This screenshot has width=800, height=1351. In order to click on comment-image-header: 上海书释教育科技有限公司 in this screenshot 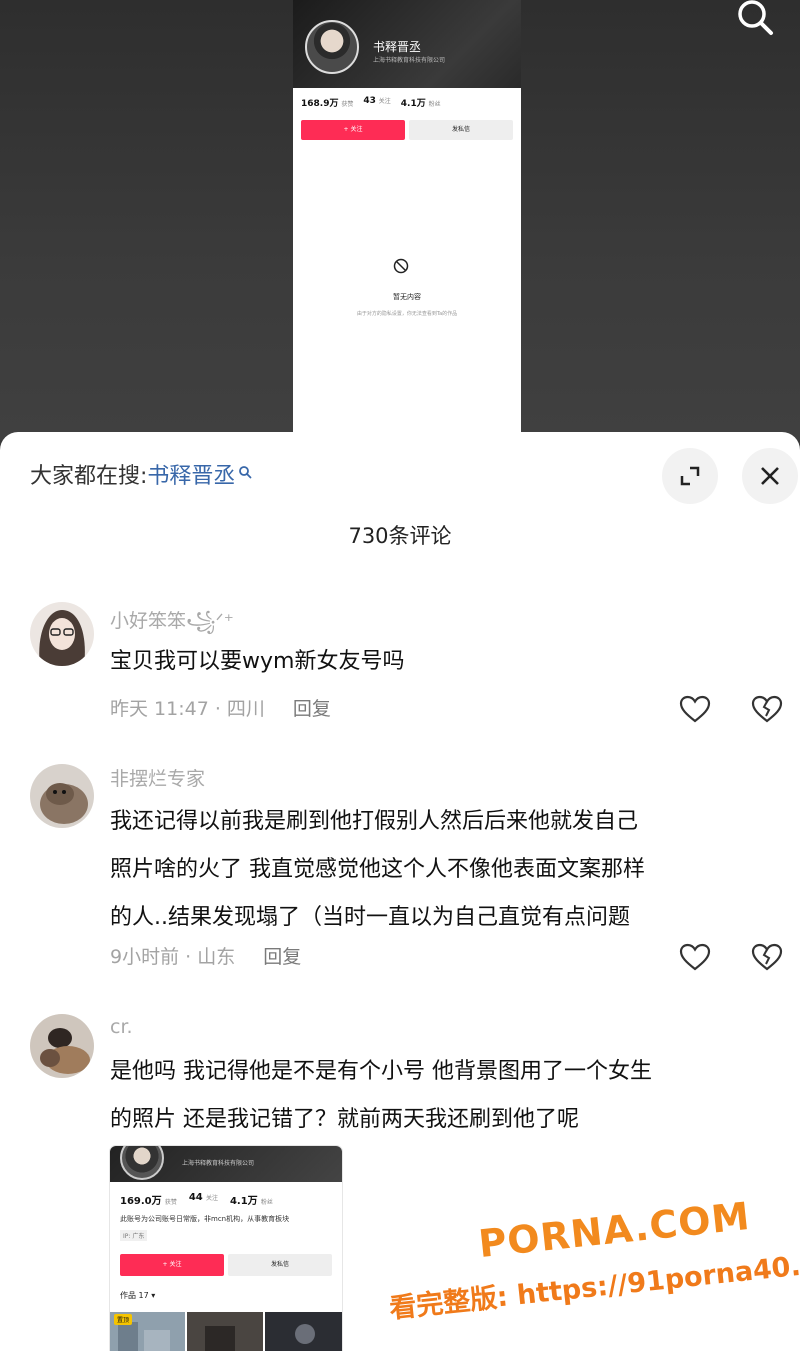, I will do `click(226, 1164)`.